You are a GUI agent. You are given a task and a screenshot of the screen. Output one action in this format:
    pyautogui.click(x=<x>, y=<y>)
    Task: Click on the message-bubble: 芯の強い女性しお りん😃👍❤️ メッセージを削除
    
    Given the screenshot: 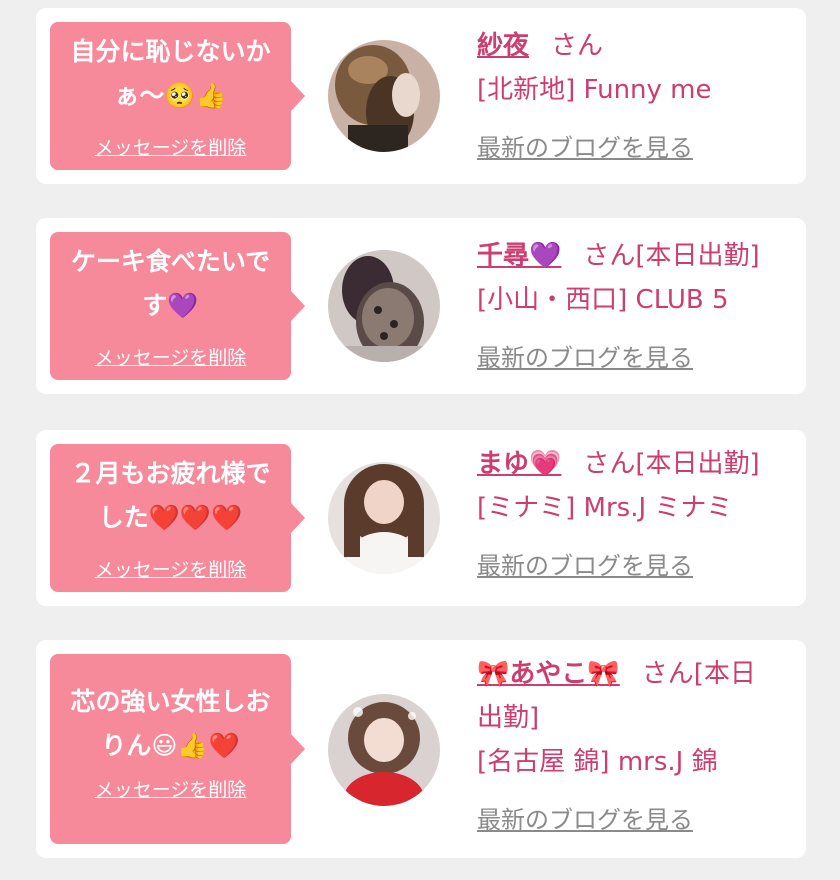 What is the action you would take?
    pyautogui.click(x=177, y=749)
    